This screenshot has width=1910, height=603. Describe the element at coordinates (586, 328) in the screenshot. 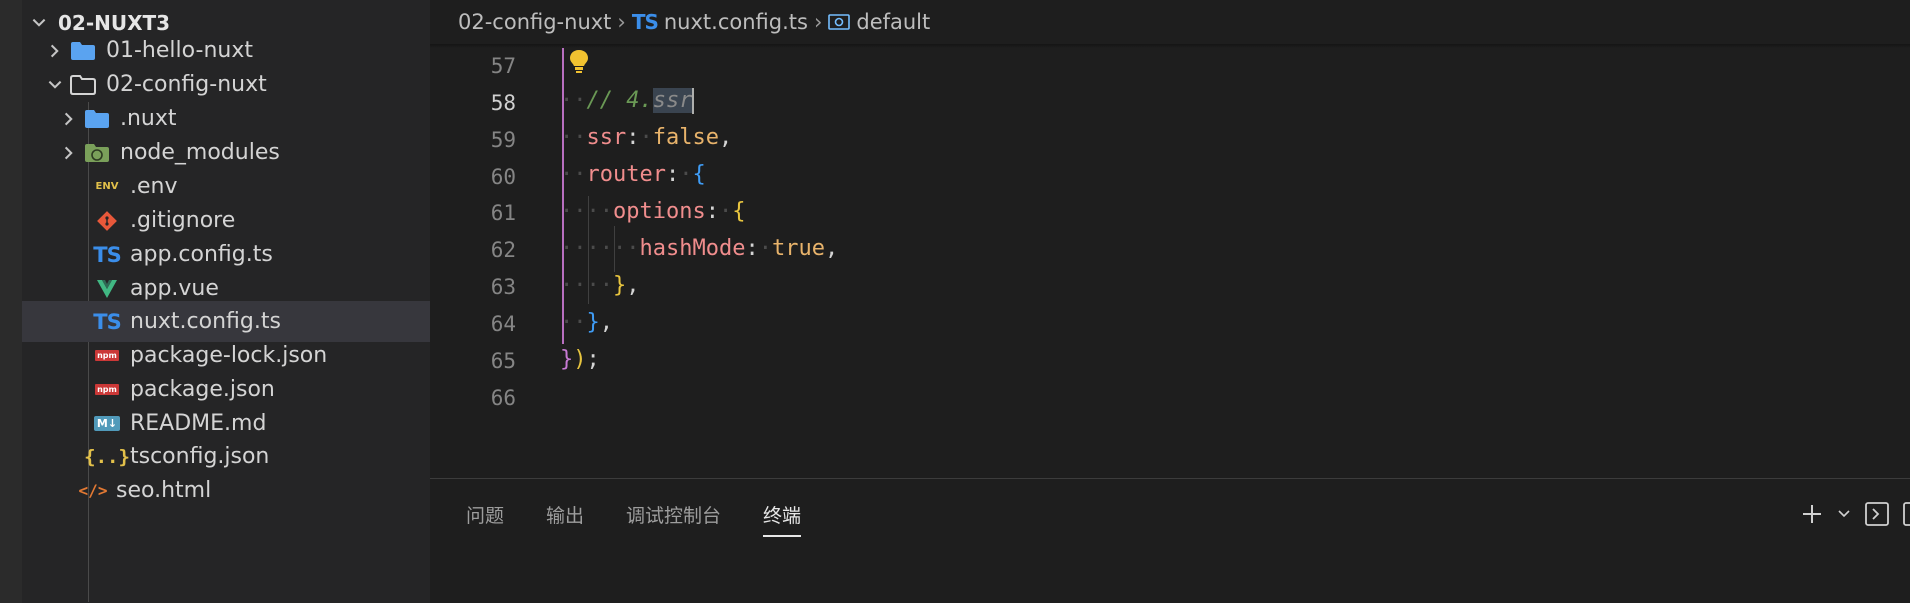

I see `code-line-64: ··},` at that location.